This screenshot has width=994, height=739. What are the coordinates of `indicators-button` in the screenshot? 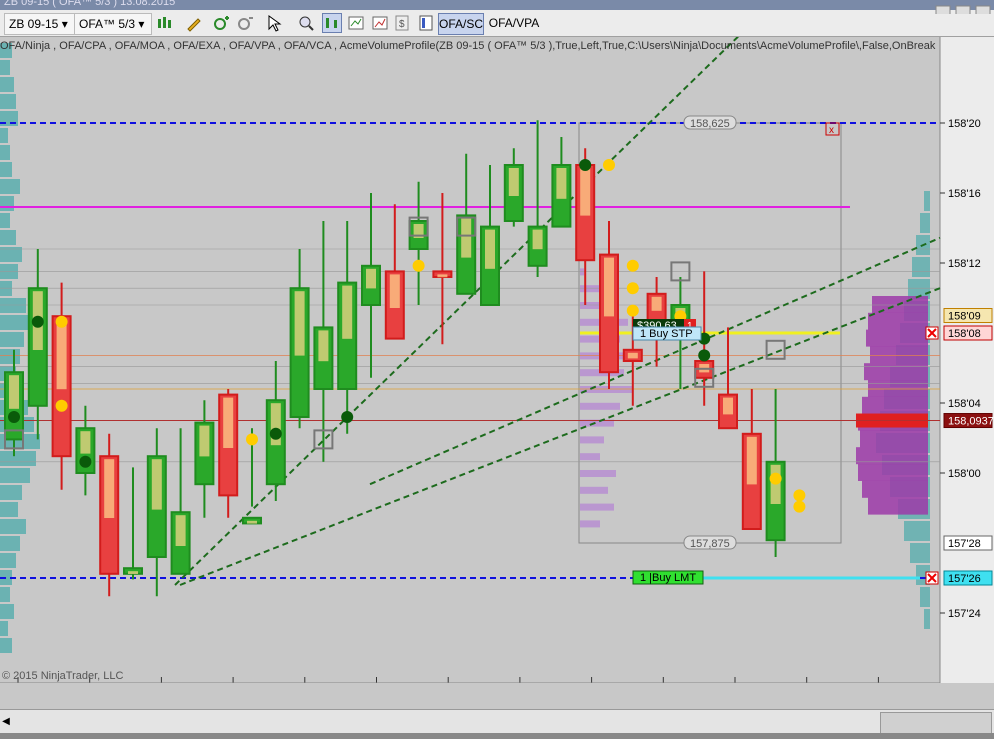 It's located at (356, 23).